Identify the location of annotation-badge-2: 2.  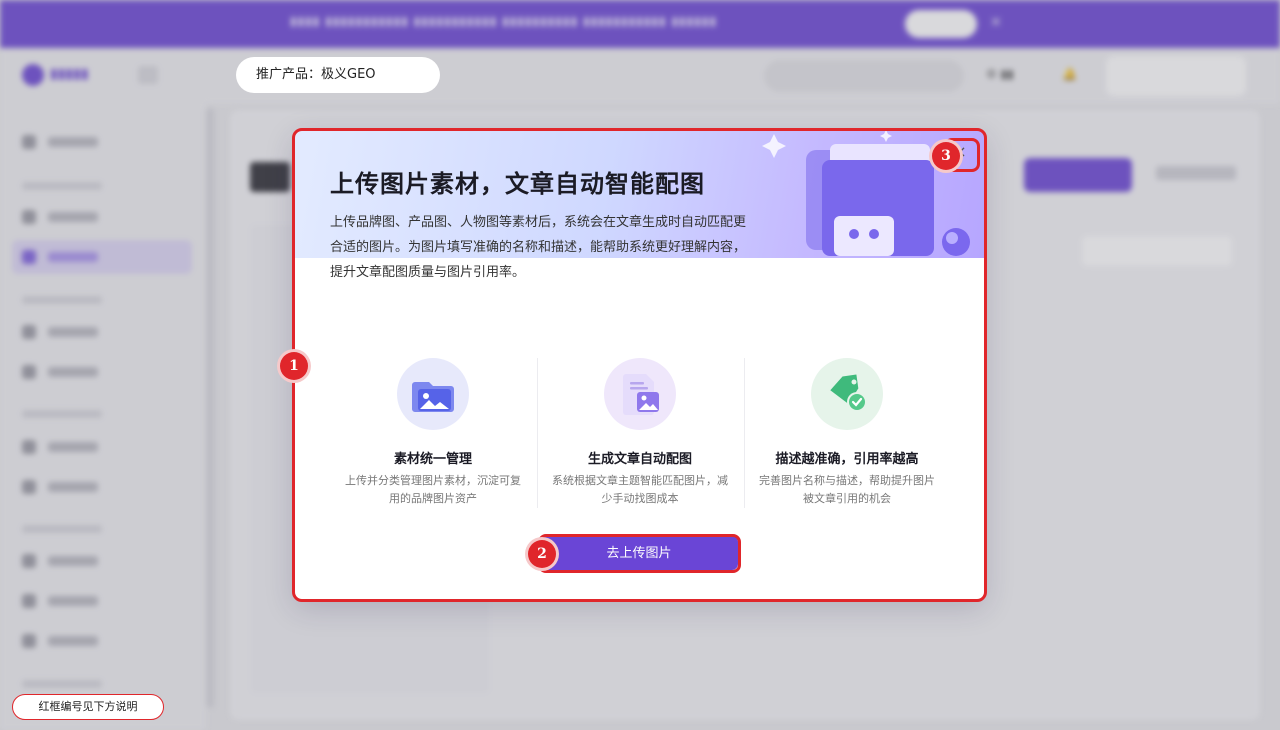
(542, 554).